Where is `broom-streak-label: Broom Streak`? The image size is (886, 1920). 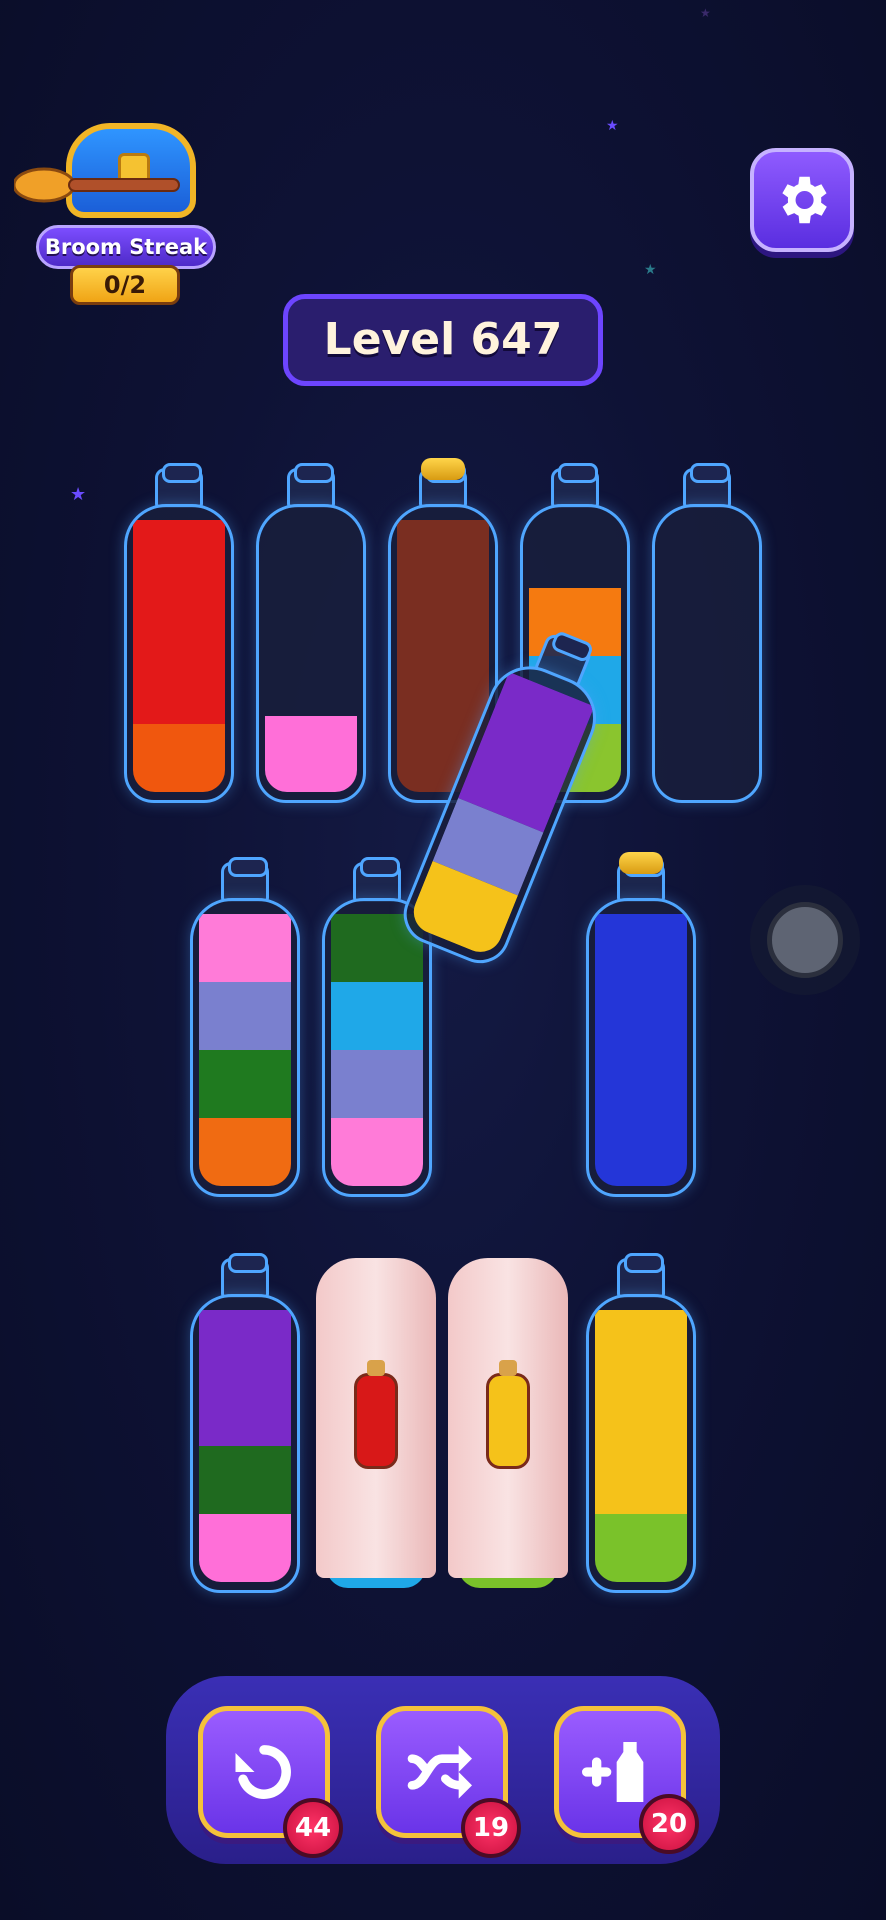 broom-streak-label: Broom Streak is located at coordinates (126, 247).